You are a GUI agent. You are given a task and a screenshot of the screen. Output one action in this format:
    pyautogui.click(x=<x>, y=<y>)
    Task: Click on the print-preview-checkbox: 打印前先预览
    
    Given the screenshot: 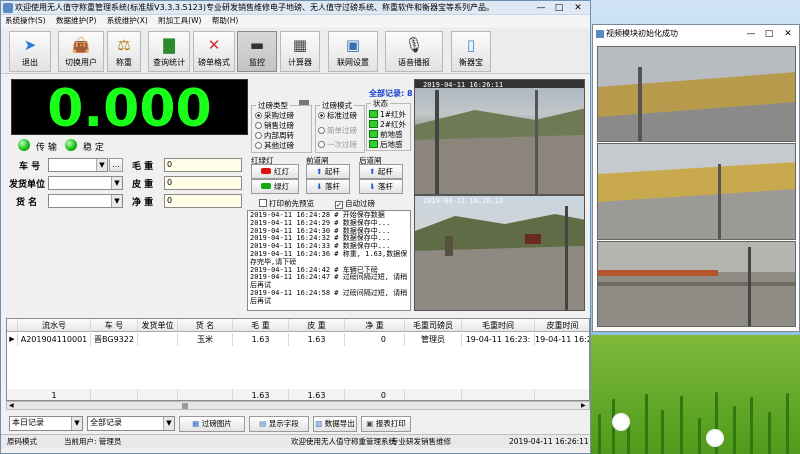 What is the action you would take?
    pyautogui.click(x=286, y=203)
    